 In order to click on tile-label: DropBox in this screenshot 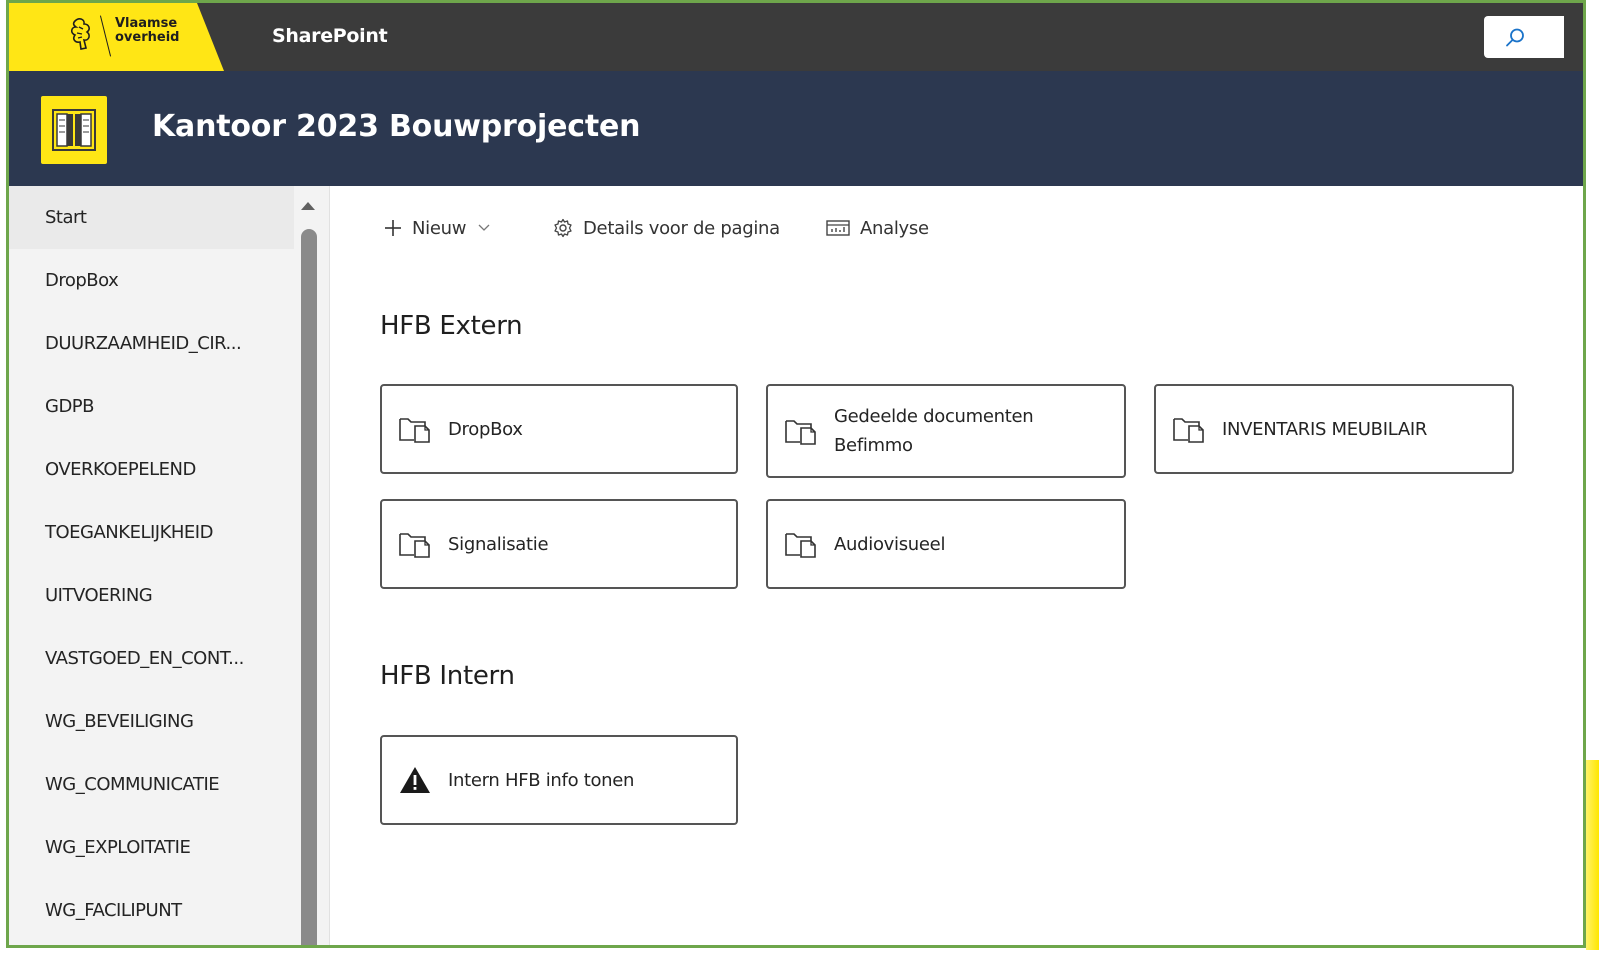, I will do `click(586, 429)`.